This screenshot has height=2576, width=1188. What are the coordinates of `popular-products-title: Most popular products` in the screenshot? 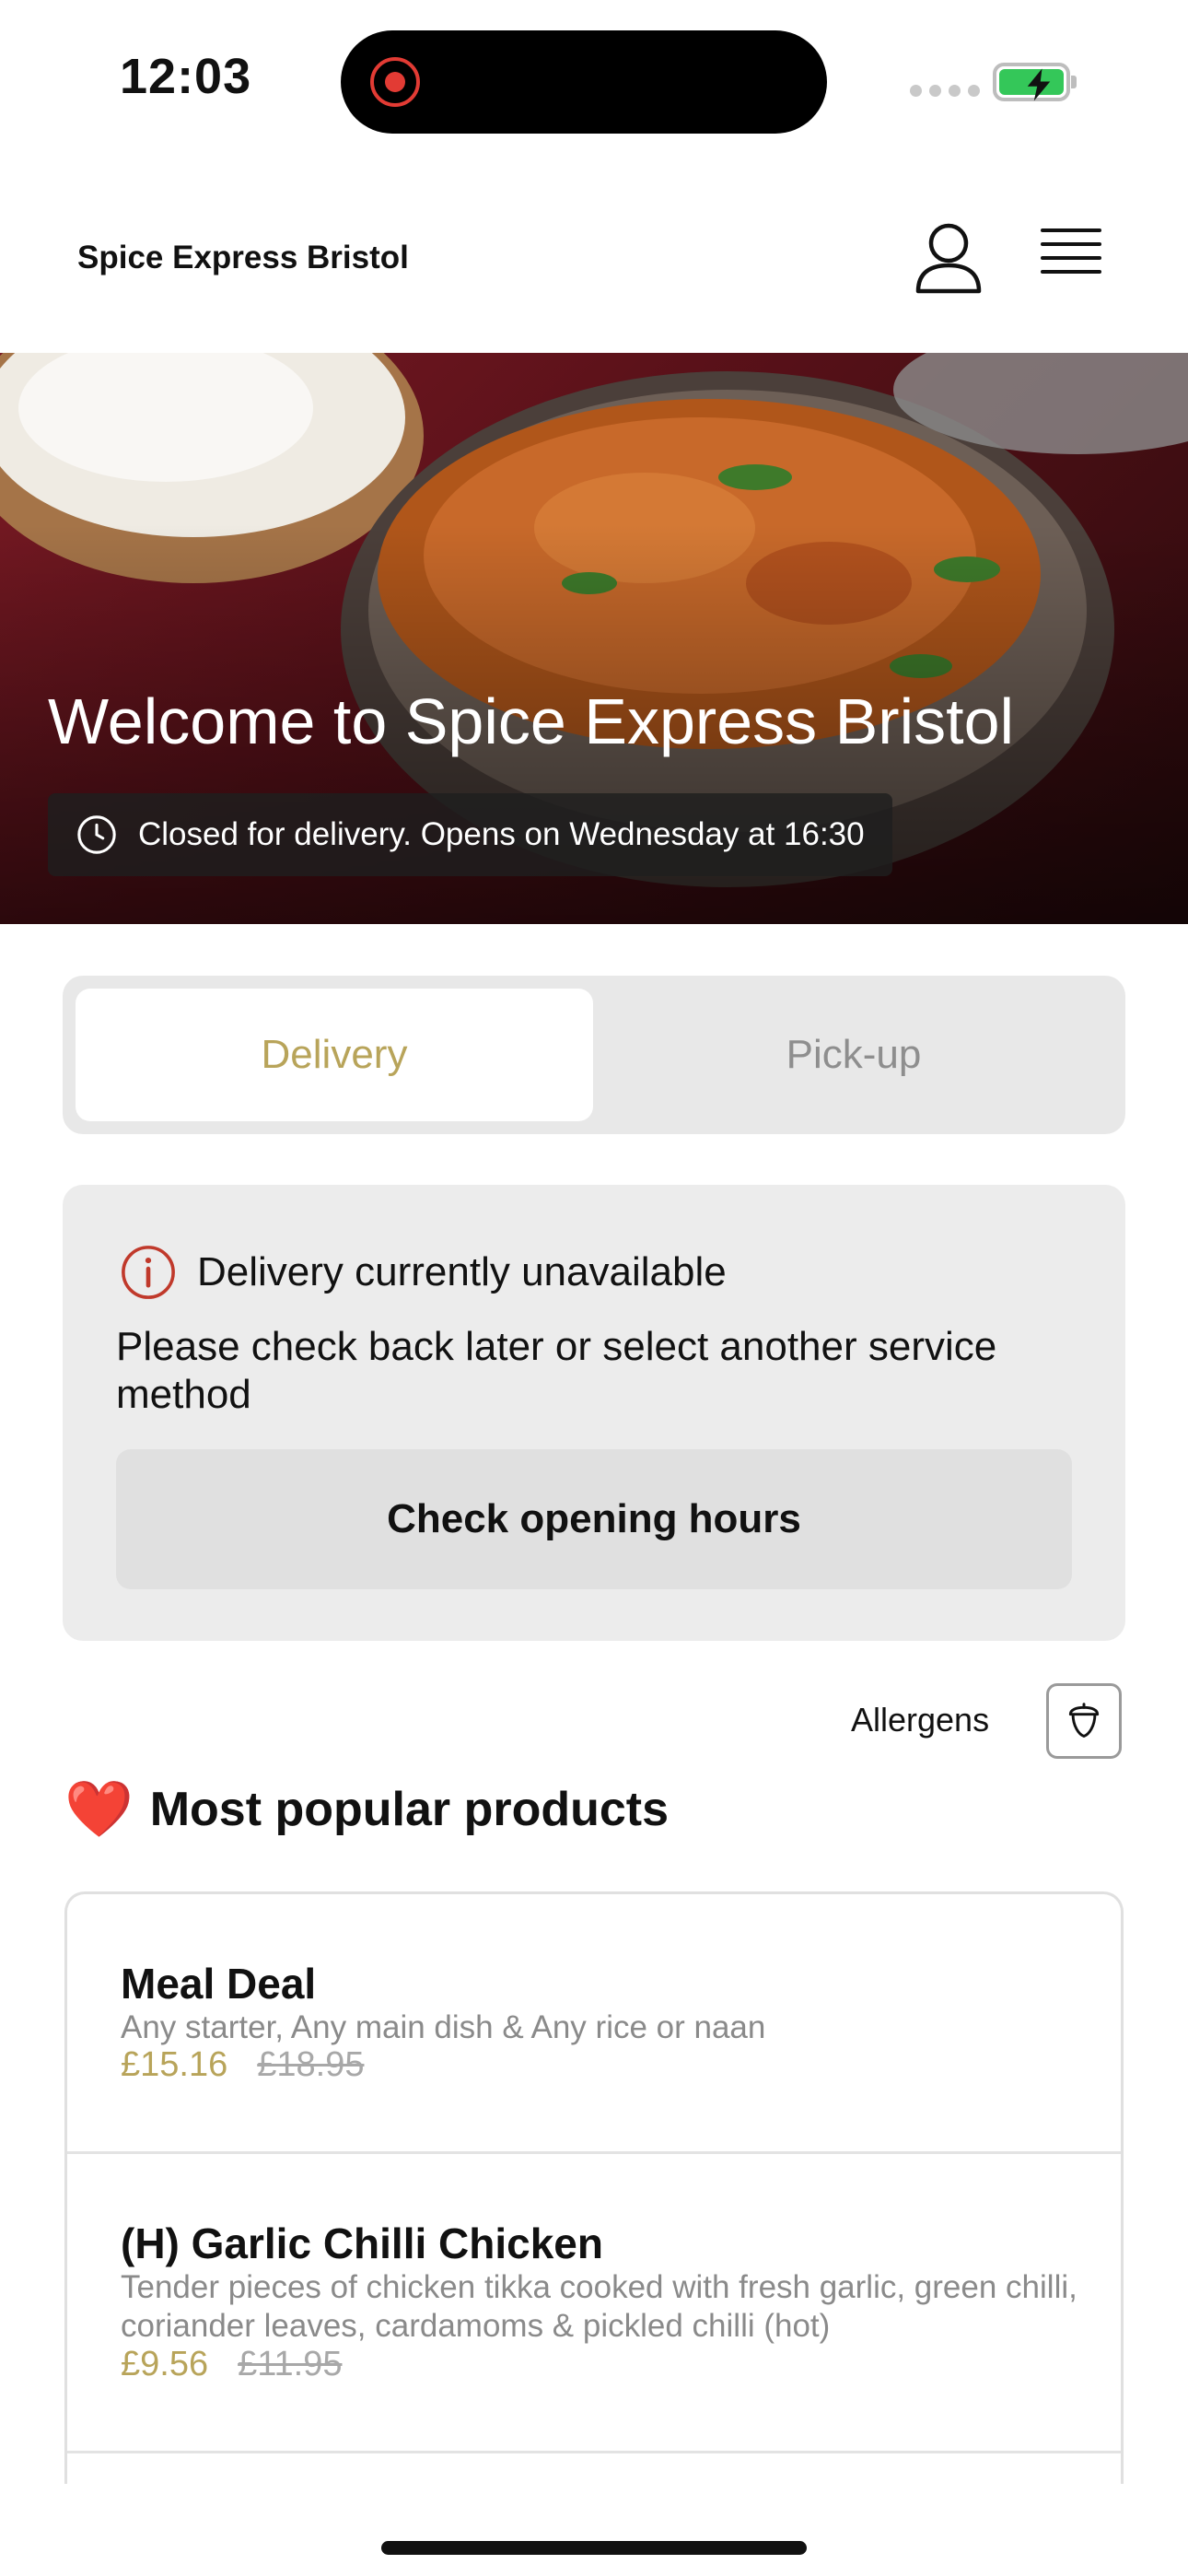 It's located at (410, 1809).